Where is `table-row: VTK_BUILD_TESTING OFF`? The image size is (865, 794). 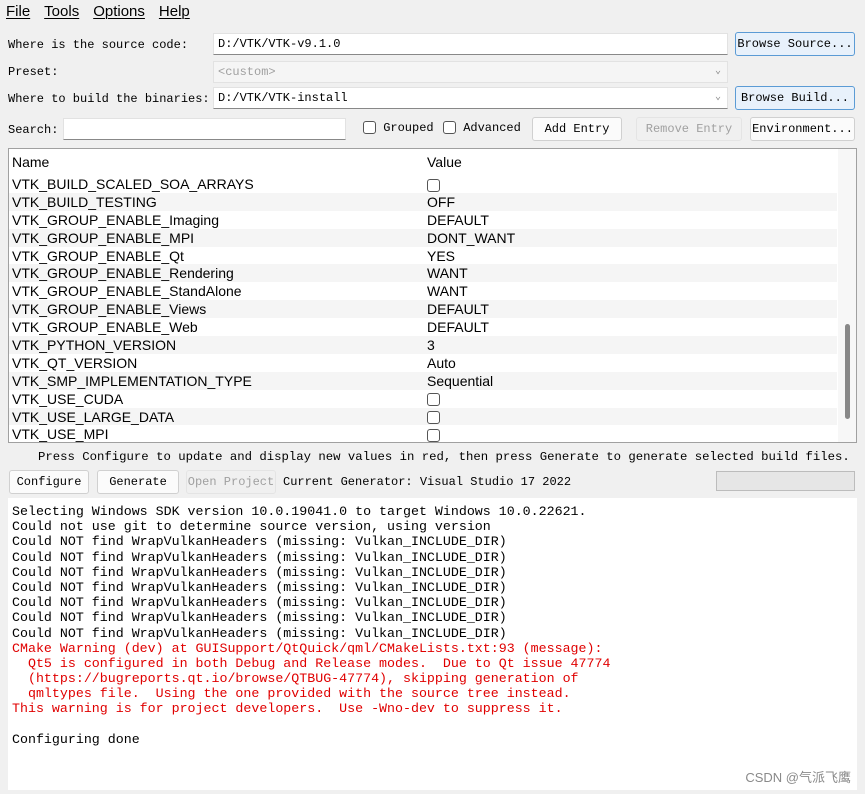
table-row: VTK_BUILD_TESTING OFF is located at coordinates (423, 201).